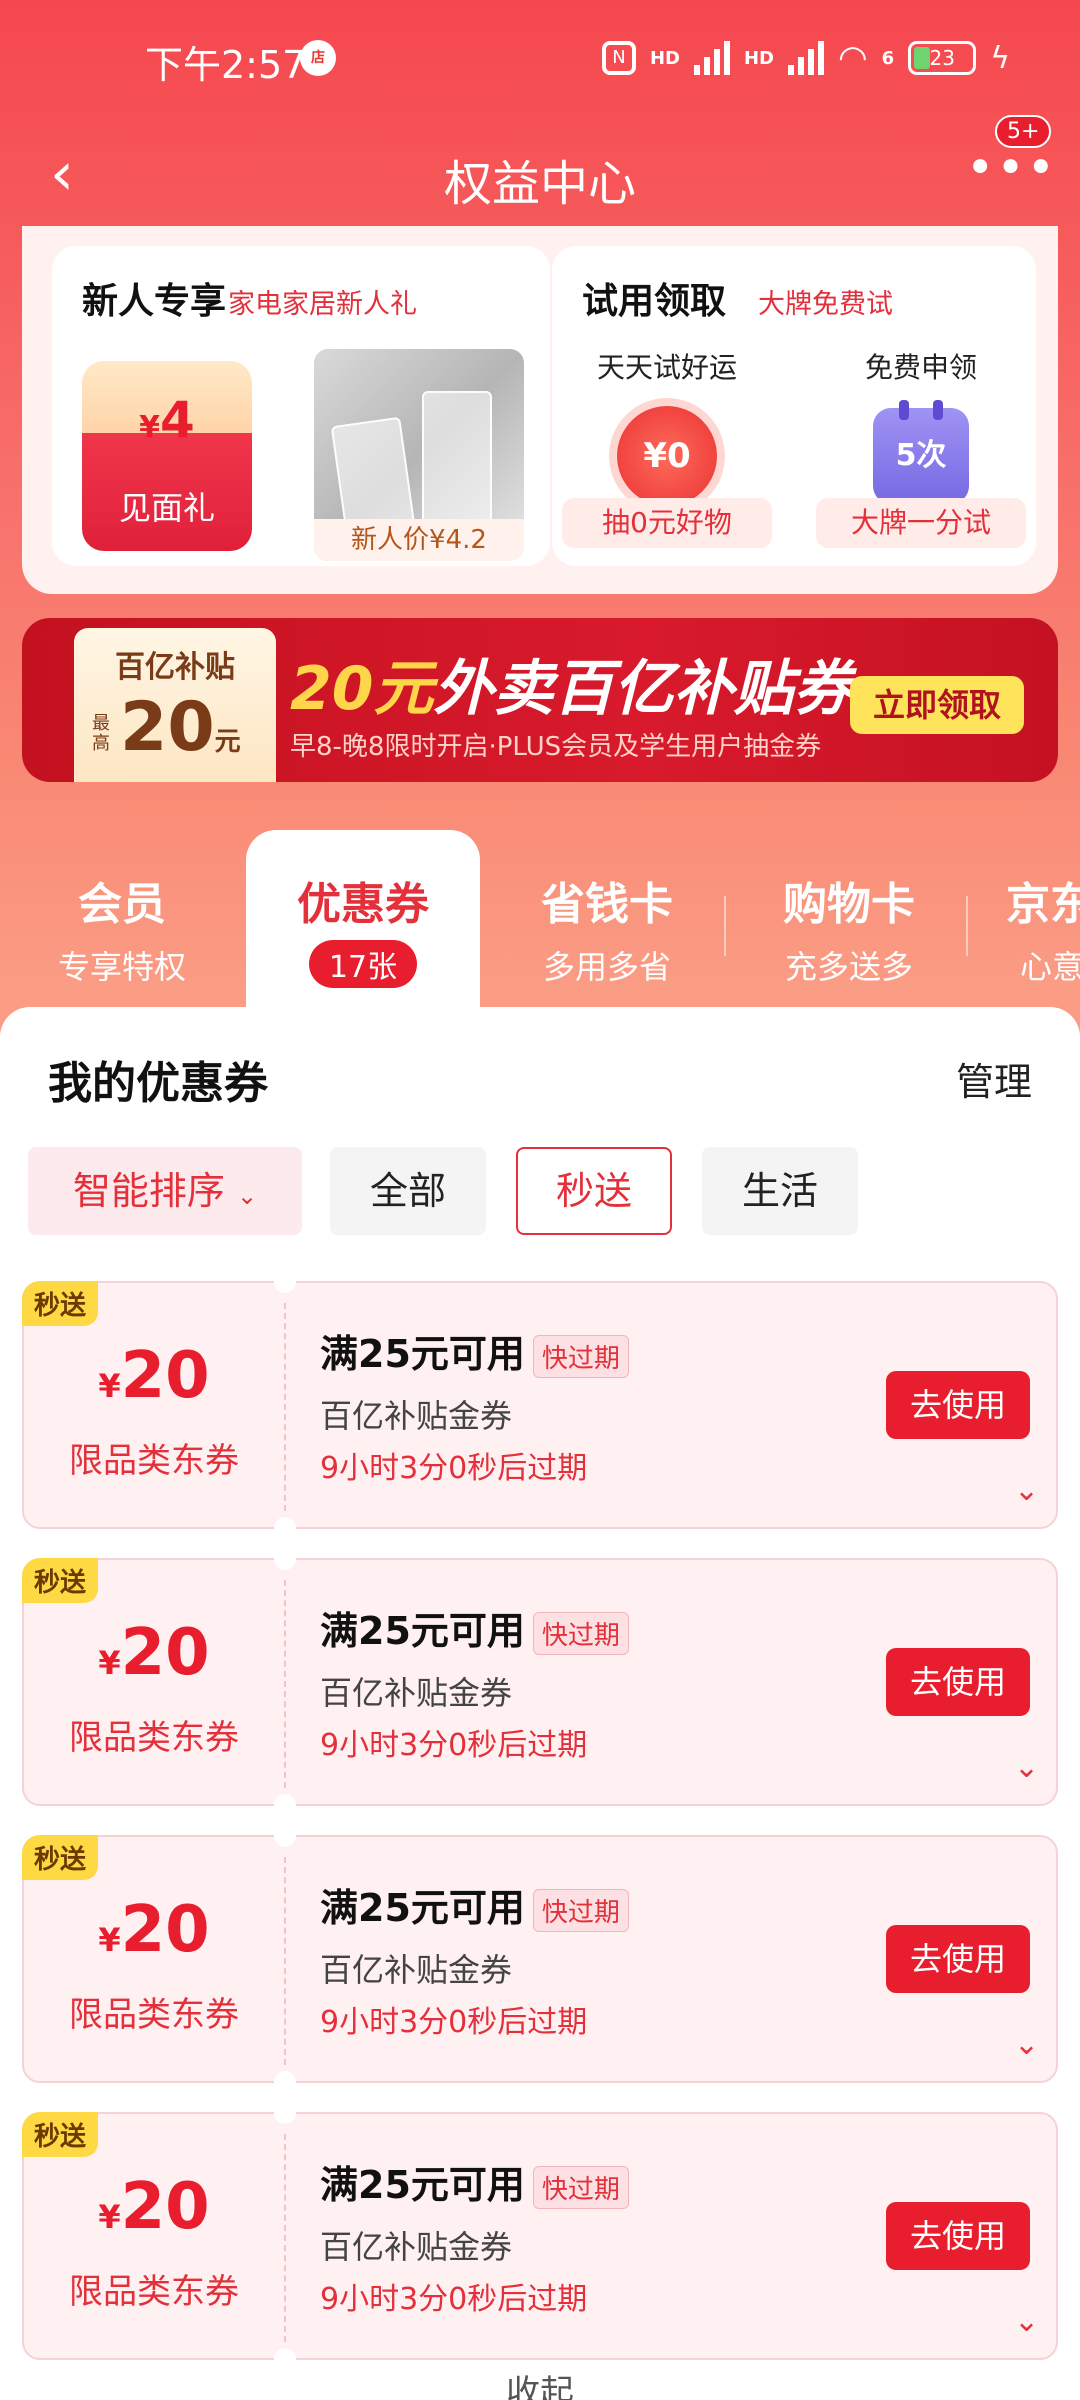 Image resolution: width=1080 pixels, height=2400 pixels. I want to click on tab-saving-card-subtitle: 多用多省, so click(606, 967).